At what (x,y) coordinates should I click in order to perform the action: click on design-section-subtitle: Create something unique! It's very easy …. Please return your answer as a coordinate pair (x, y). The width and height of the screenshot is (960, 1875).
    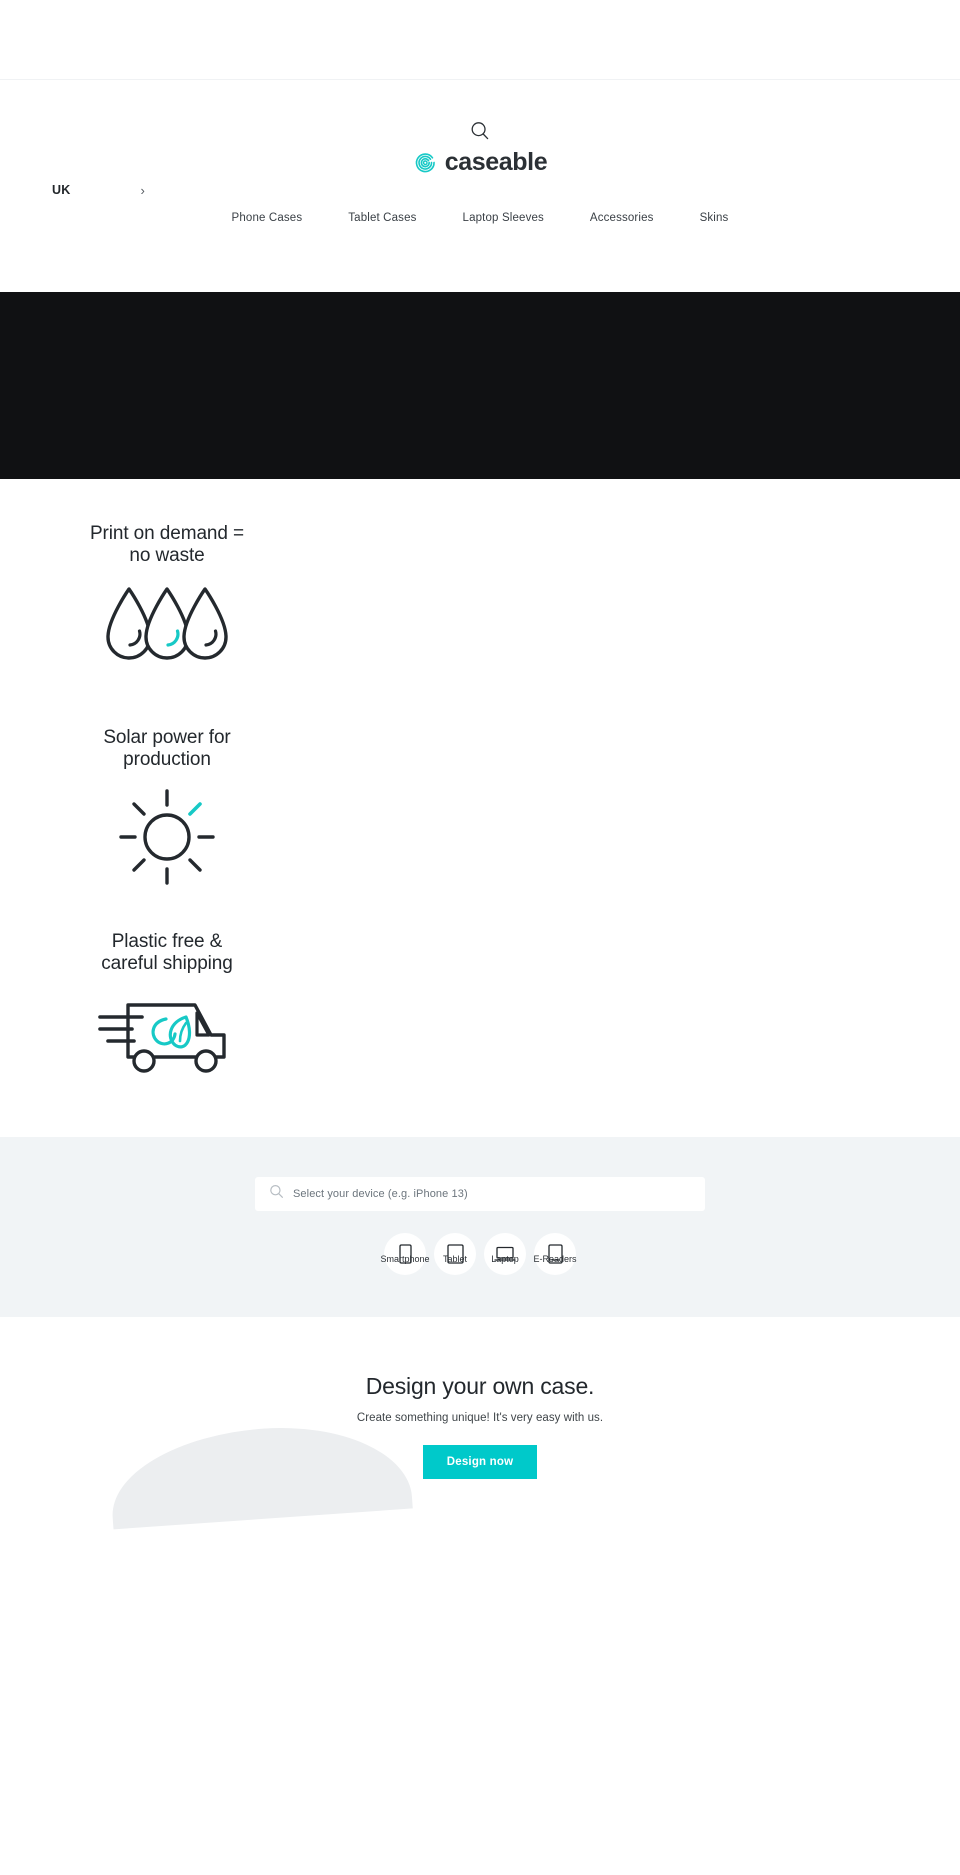
    Looking at the image, I should click on (480, 1418).